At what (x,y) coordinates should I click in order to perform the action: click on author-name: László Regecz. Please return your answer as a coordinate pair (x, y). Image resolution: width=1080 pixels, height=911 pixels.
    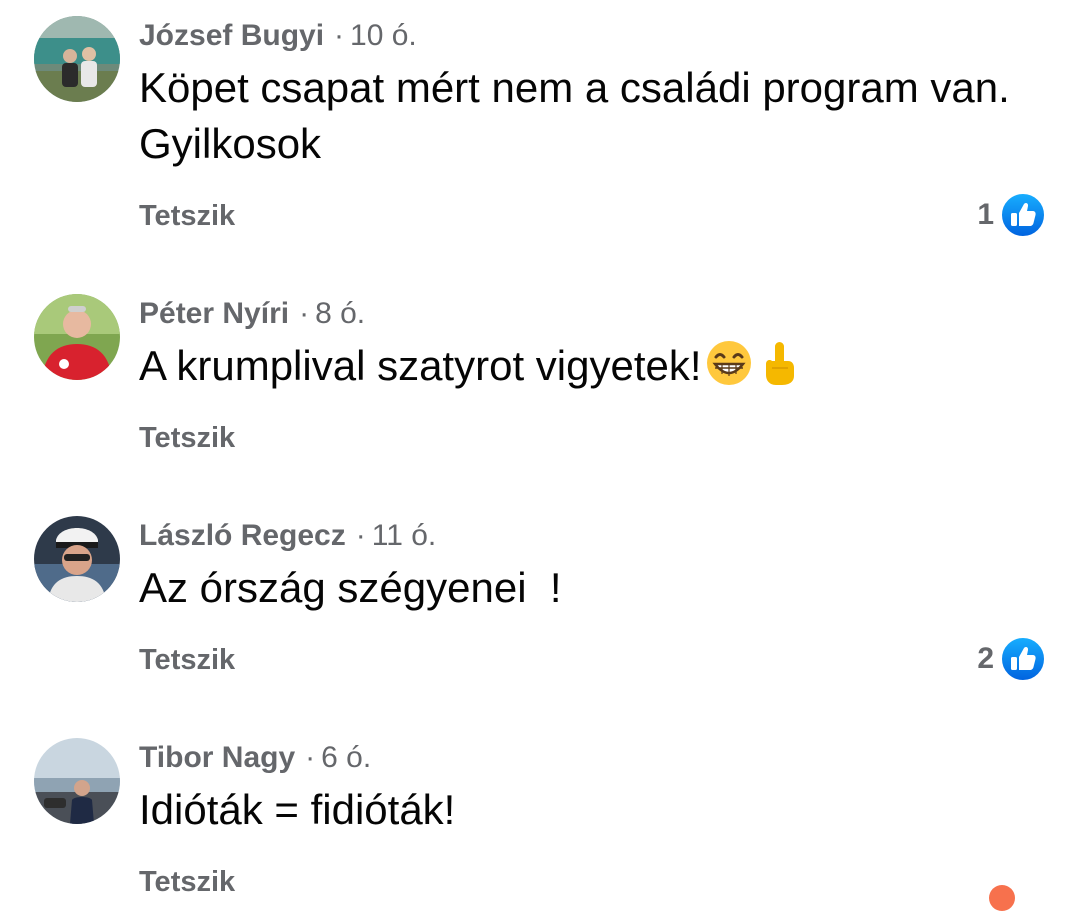
    Looking at the image, I should click on (242, 535).